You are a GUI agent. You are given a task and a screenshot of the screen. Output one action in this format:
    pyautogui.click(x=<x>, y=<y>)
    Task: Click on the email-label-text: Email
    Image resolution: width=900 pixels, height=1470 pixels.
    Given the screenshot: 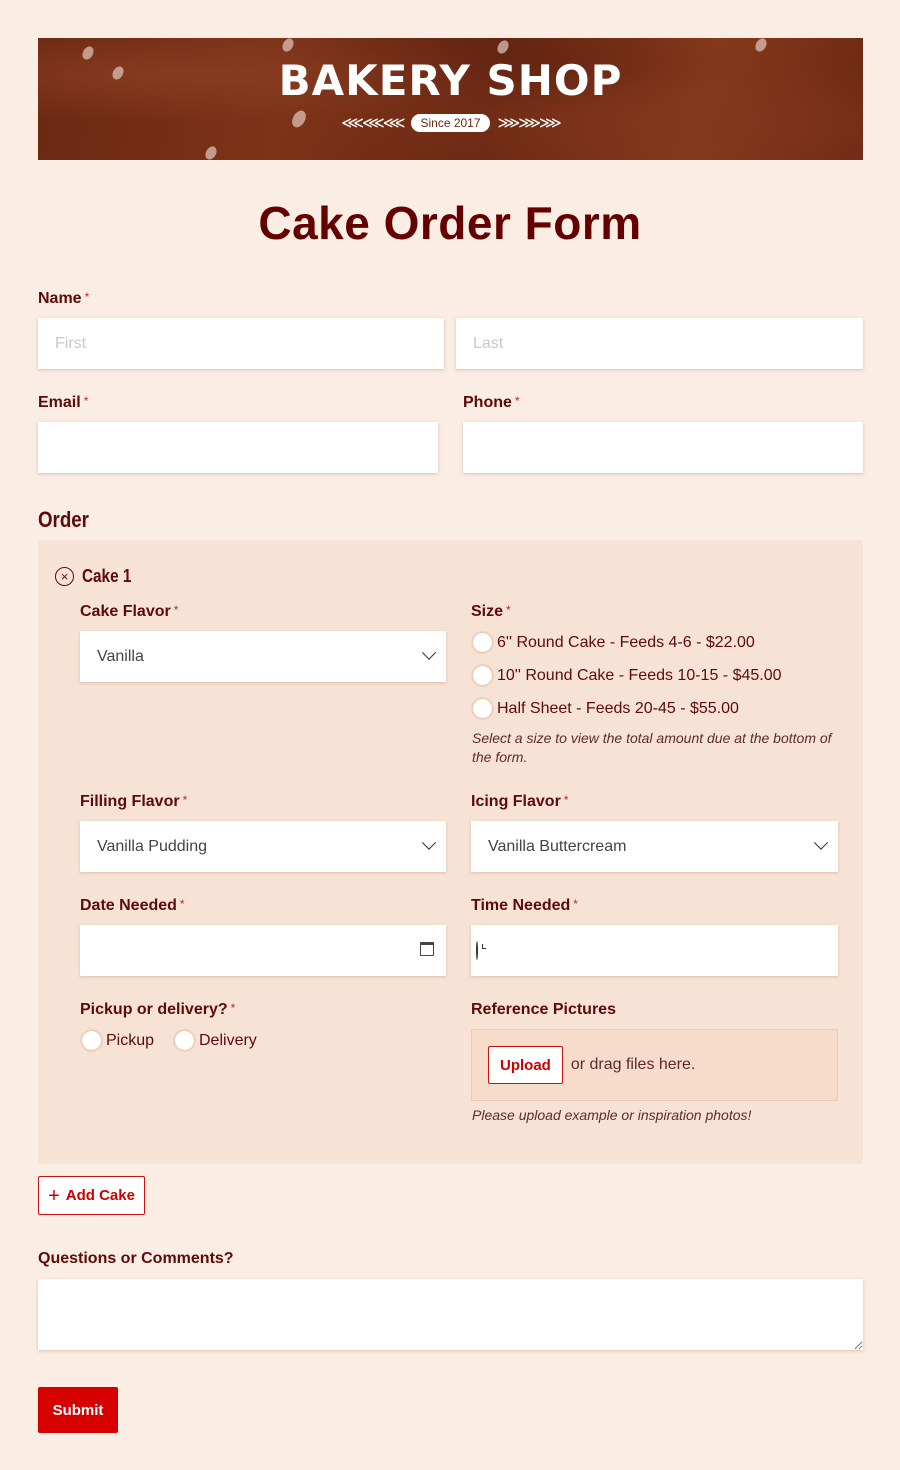 What is the action you would take?
    pyautogui.click(x=59, y=402)
    